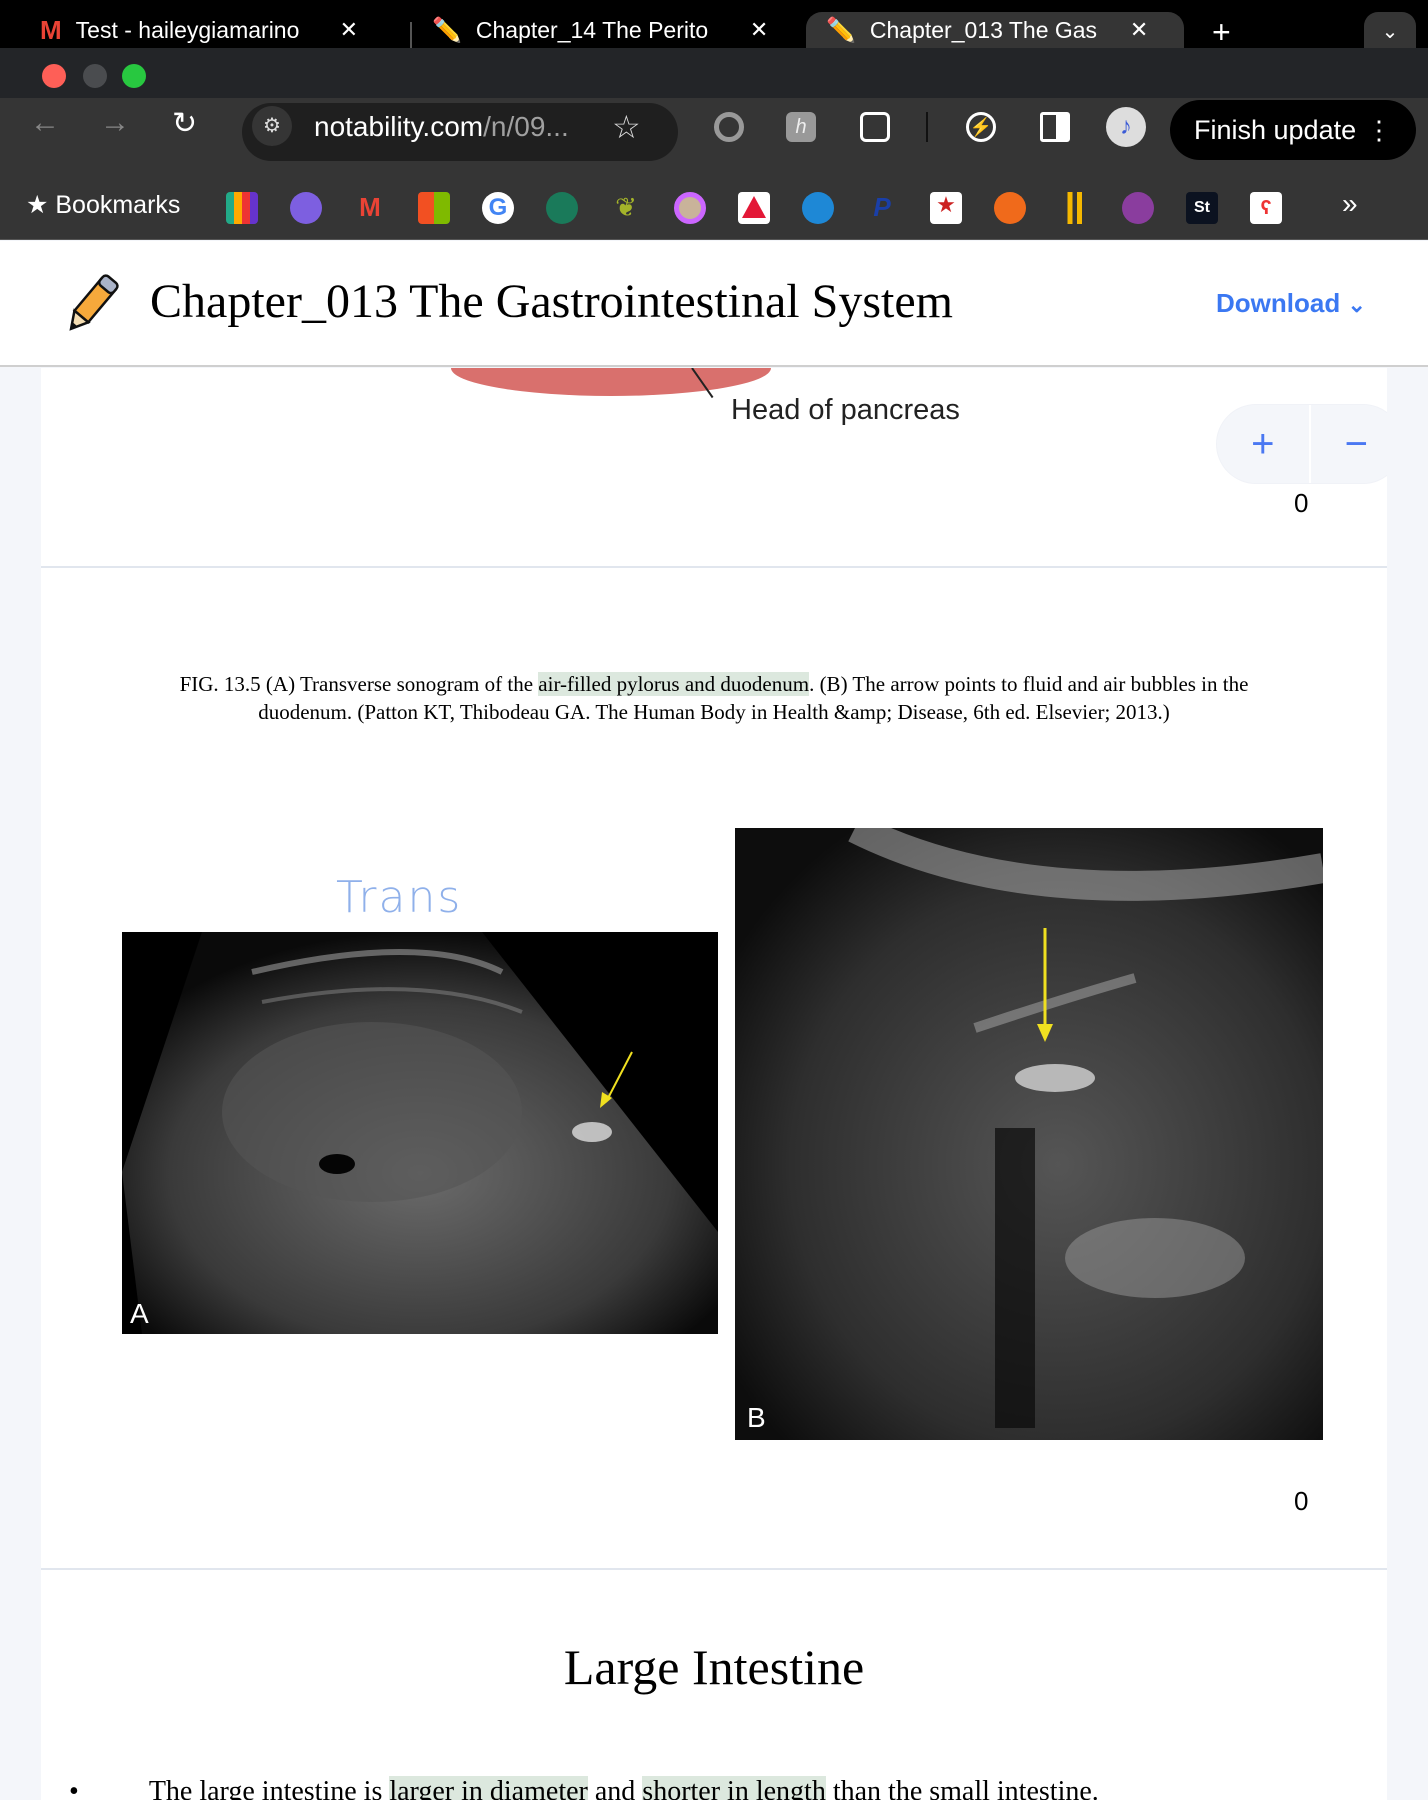 This screenshot has height=1800, width=1428. I want to click on bullet-text: and, so click(615, 1788).